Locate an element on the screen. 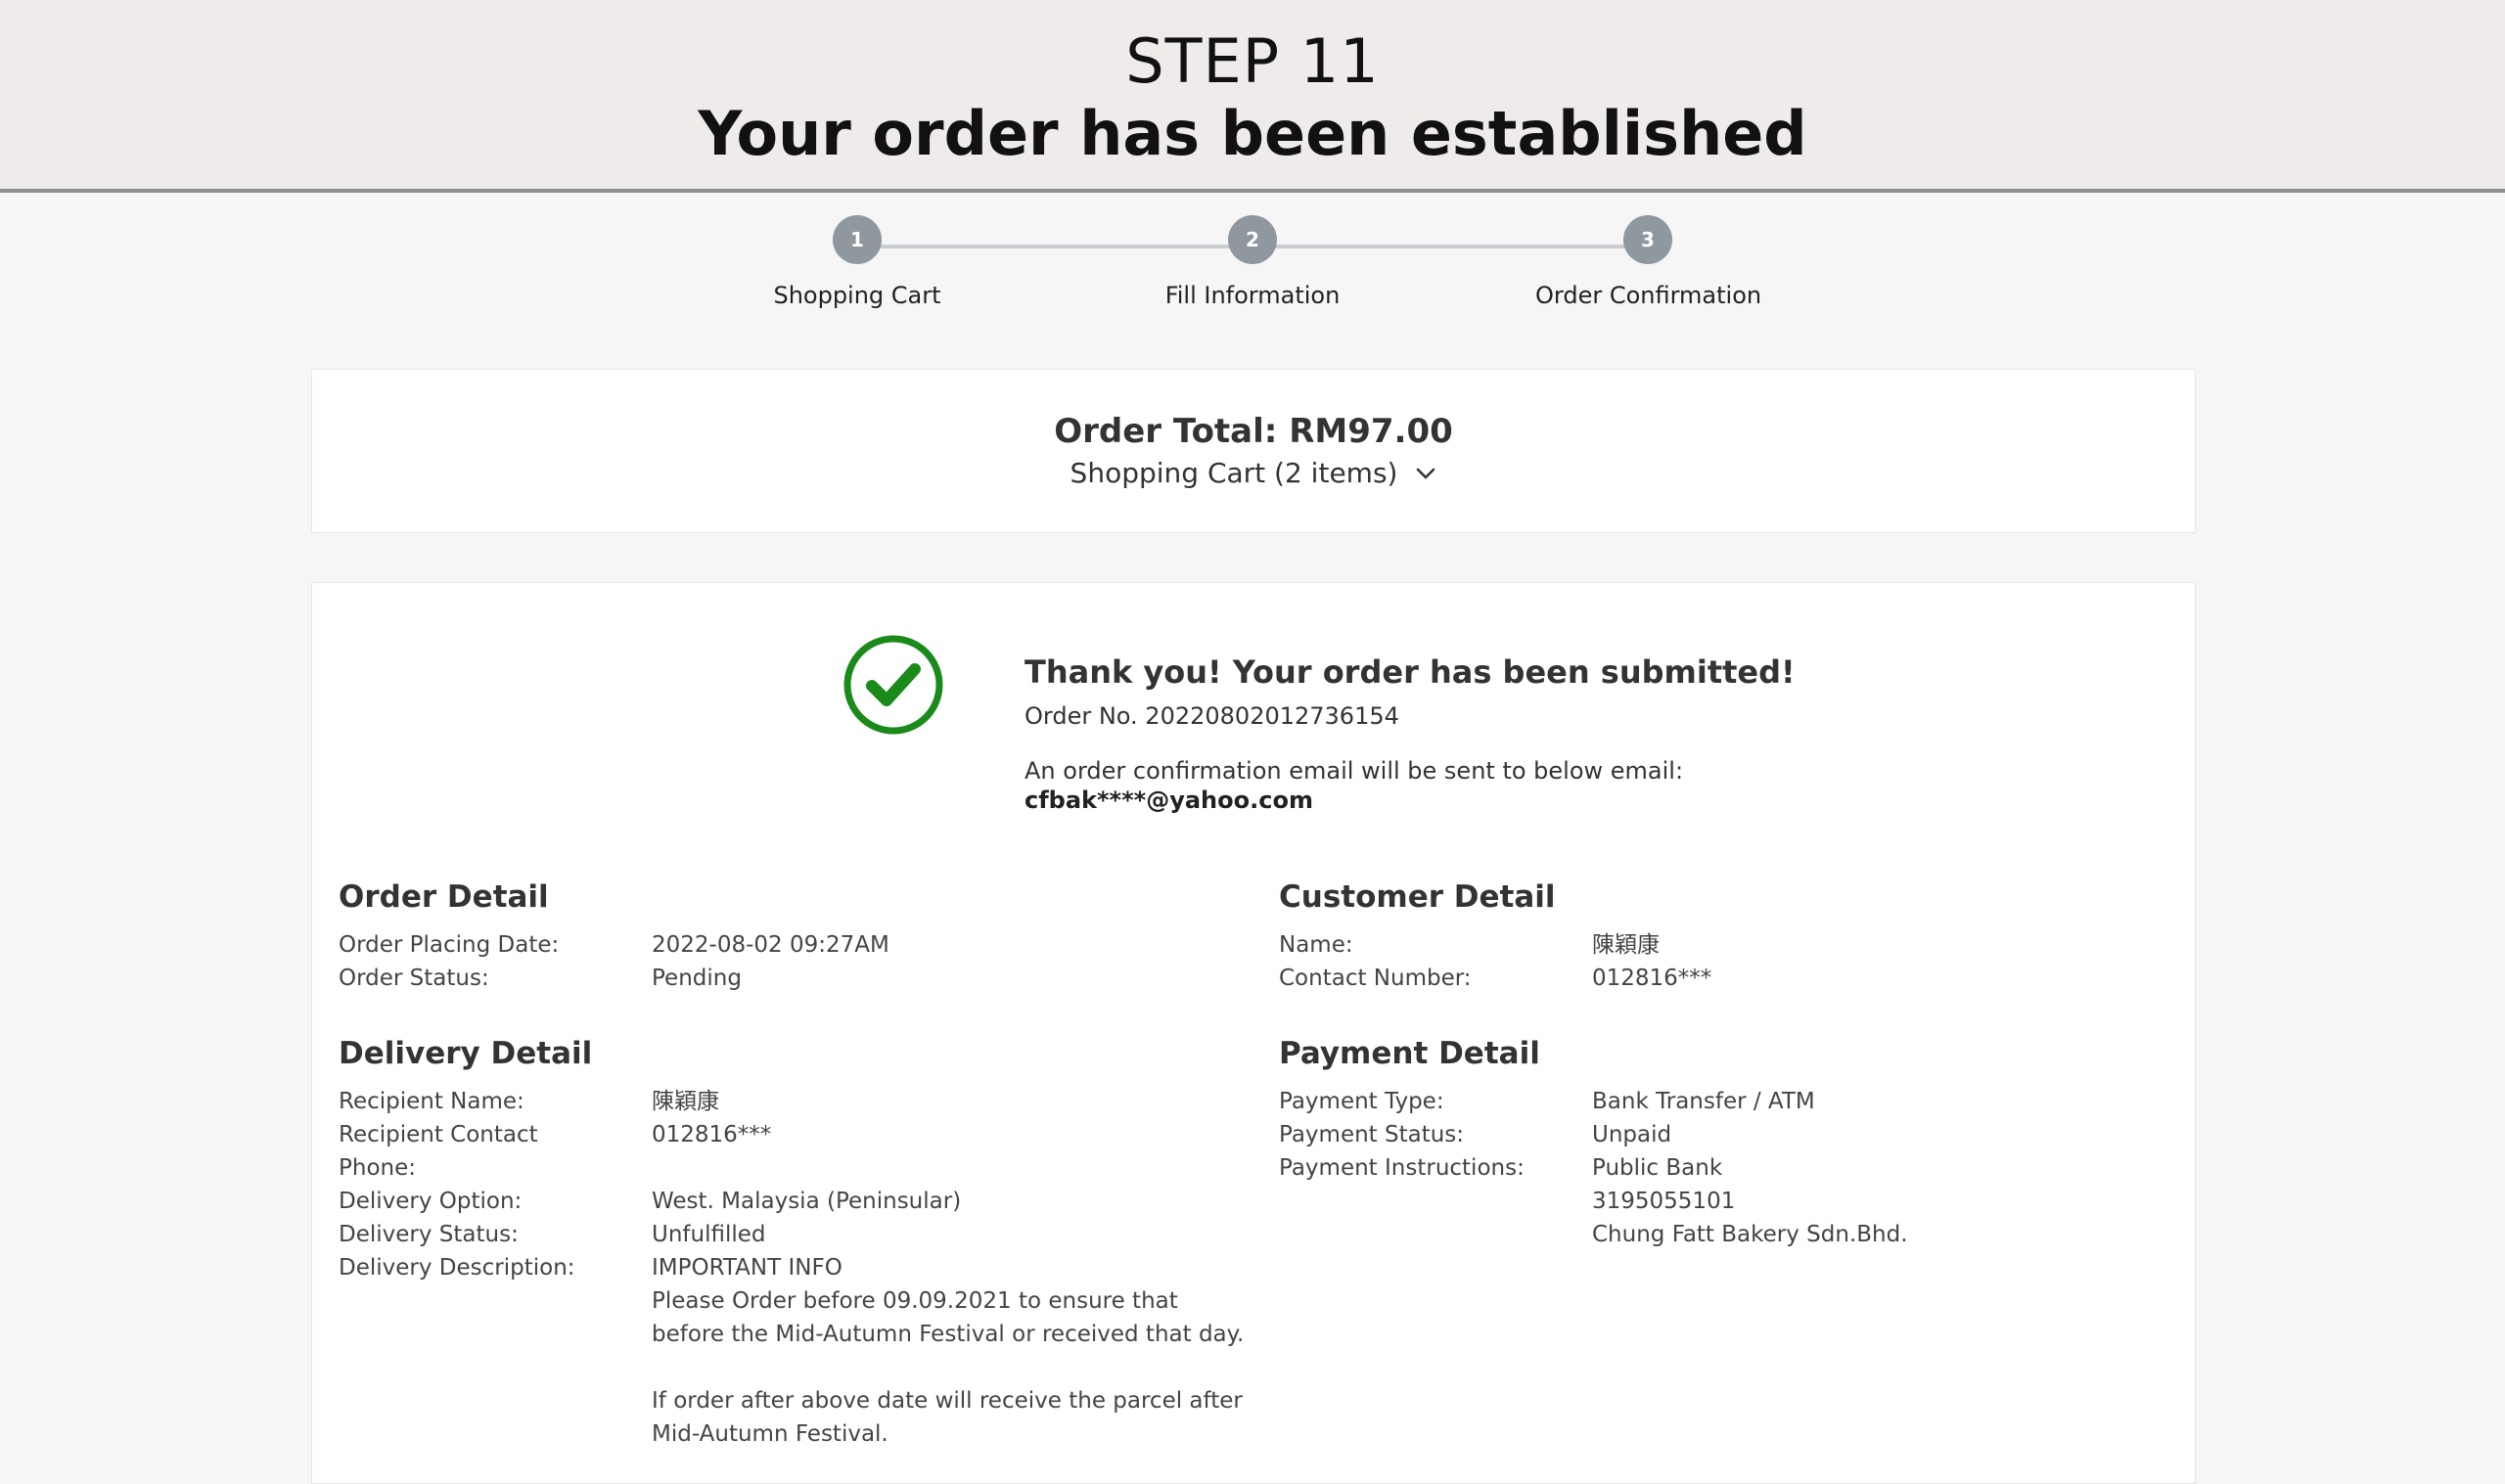  description-line: Mid-Autumn Festival. is located at coordinates (770, 1434).